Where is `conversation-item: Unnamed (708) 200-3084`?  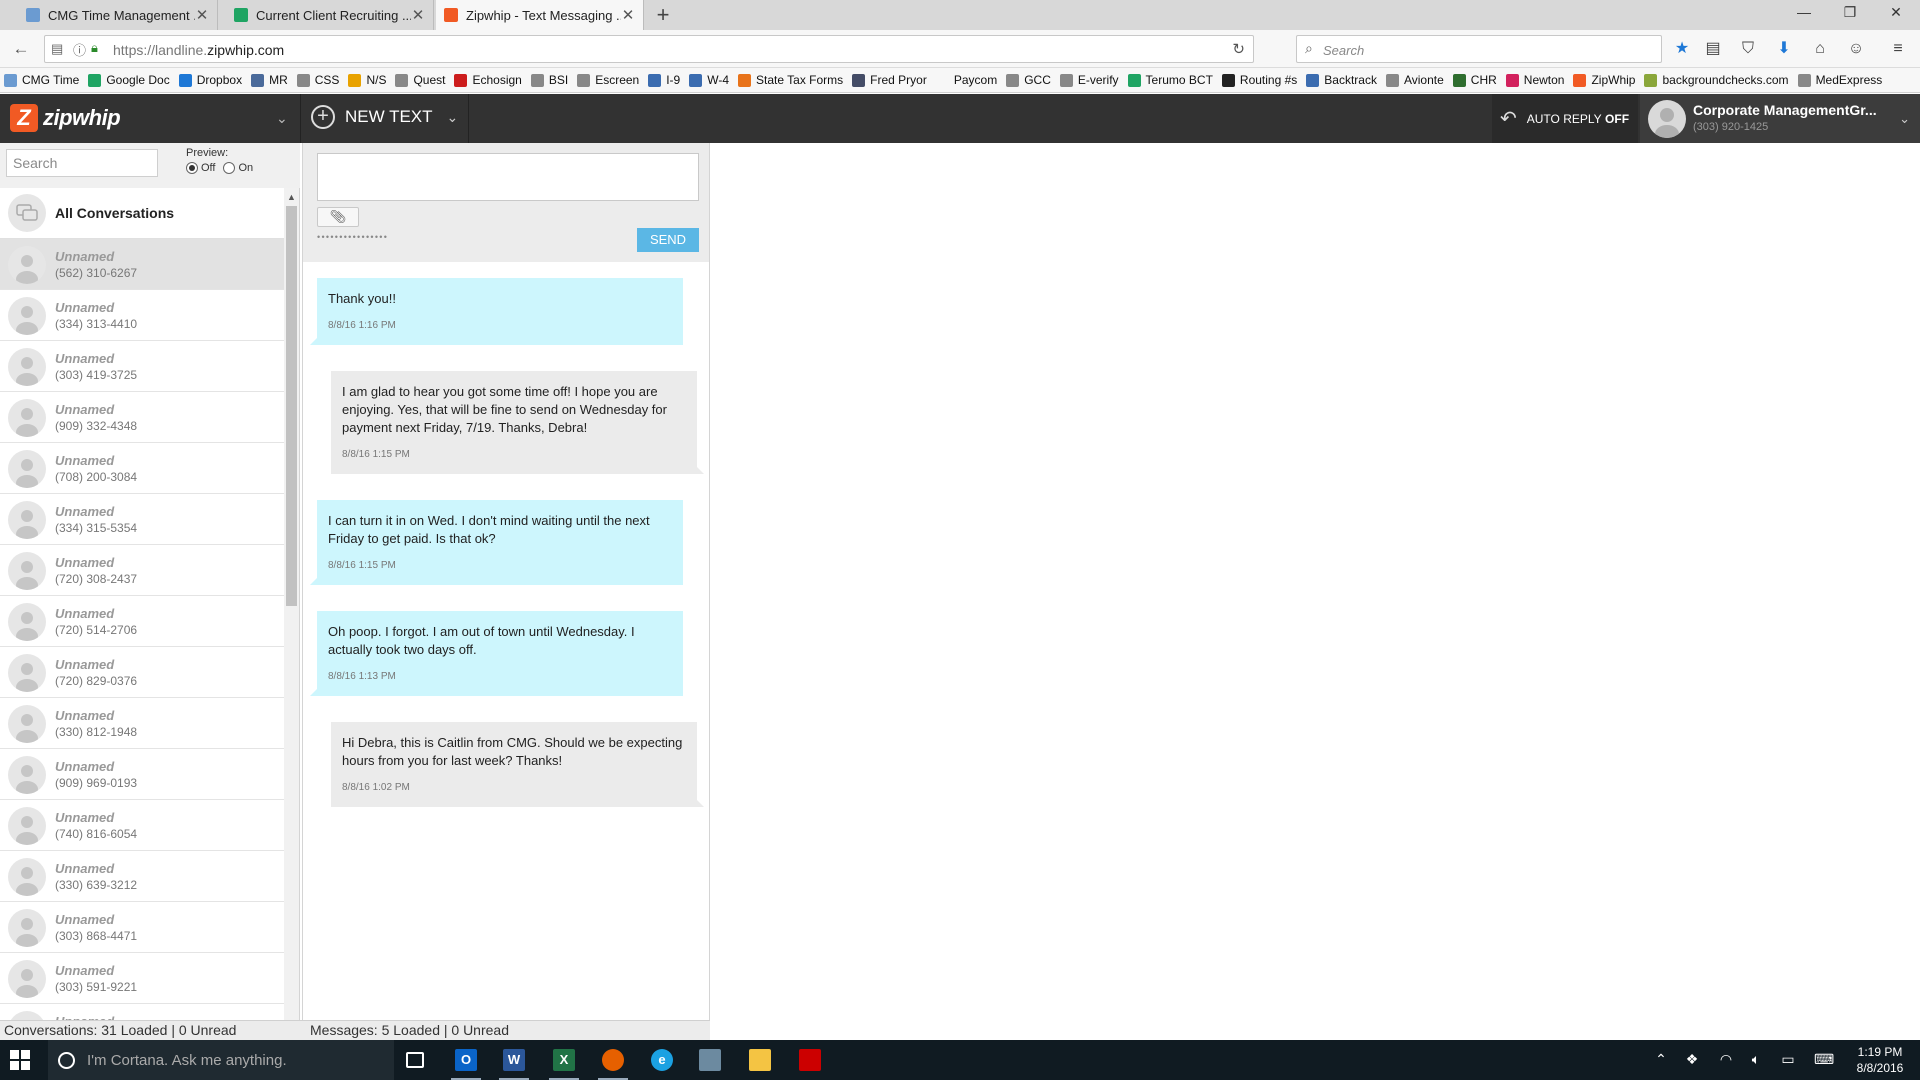 conversation-item: Unnamed (708) 200-3084 is located at coordinates (142, 468).